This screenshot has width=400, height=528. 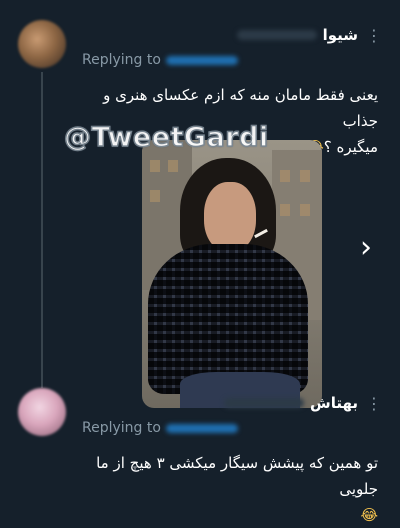 I want to click on laughing-emoji: 😂, so click(x=369, y=515).